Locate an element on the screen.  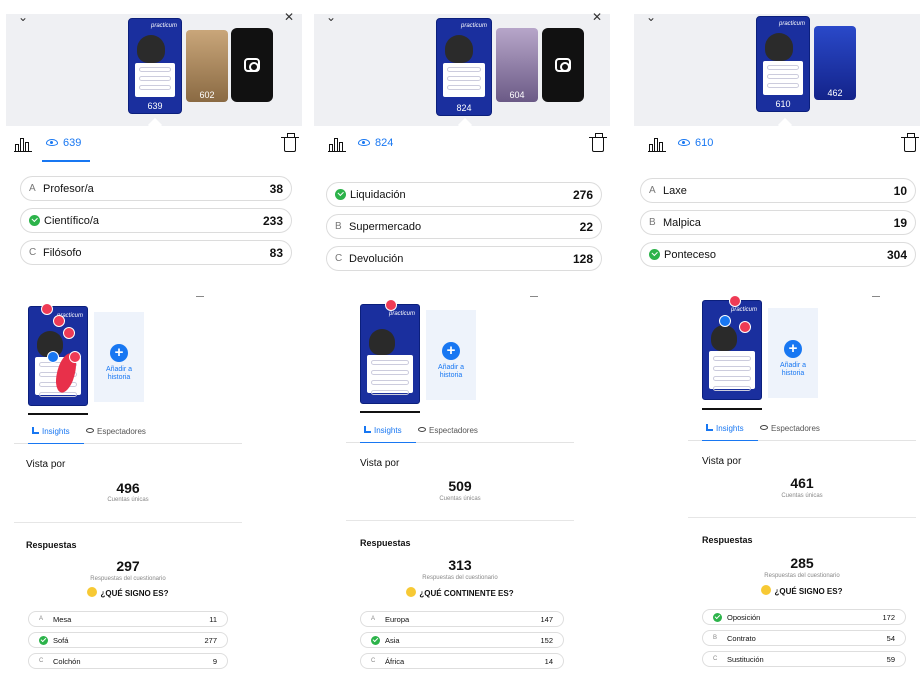
view-count-tab: 610 is located at coordinates (695, 143).